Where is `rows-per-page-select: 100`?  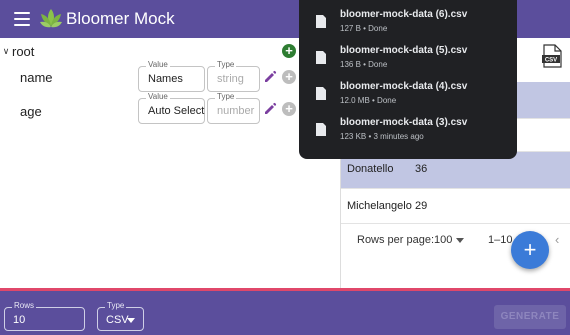 rows-per-page-select: 100 is located at coordinates (449, 240).